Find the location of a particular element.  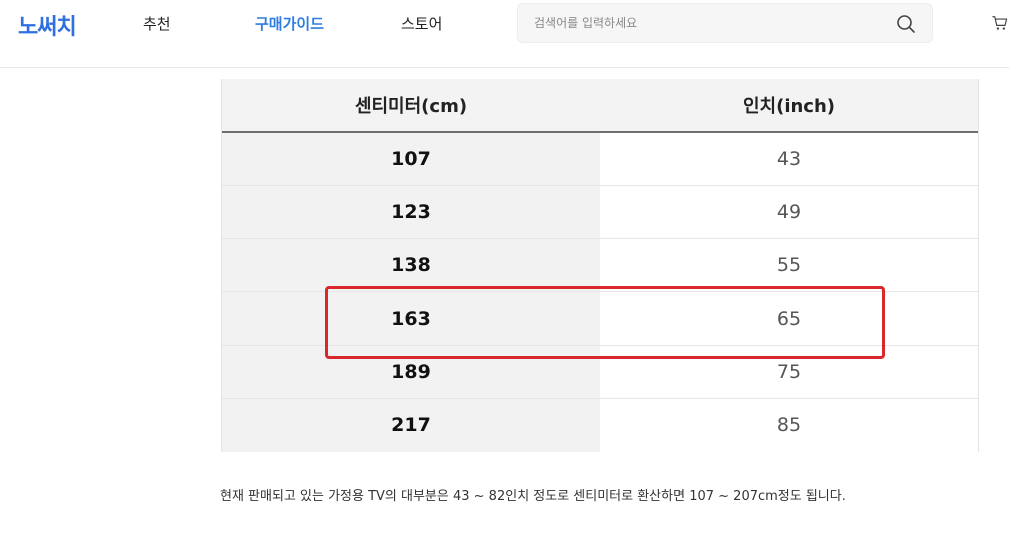

table-row: 138 55 is located at coordinates (600, 265).